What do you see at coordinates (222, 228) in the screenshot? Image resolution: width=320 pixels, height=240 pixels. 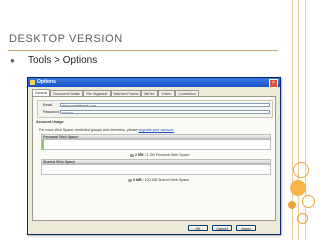 I see `cancel-button: Cancel` at bounding box center [222, 228].